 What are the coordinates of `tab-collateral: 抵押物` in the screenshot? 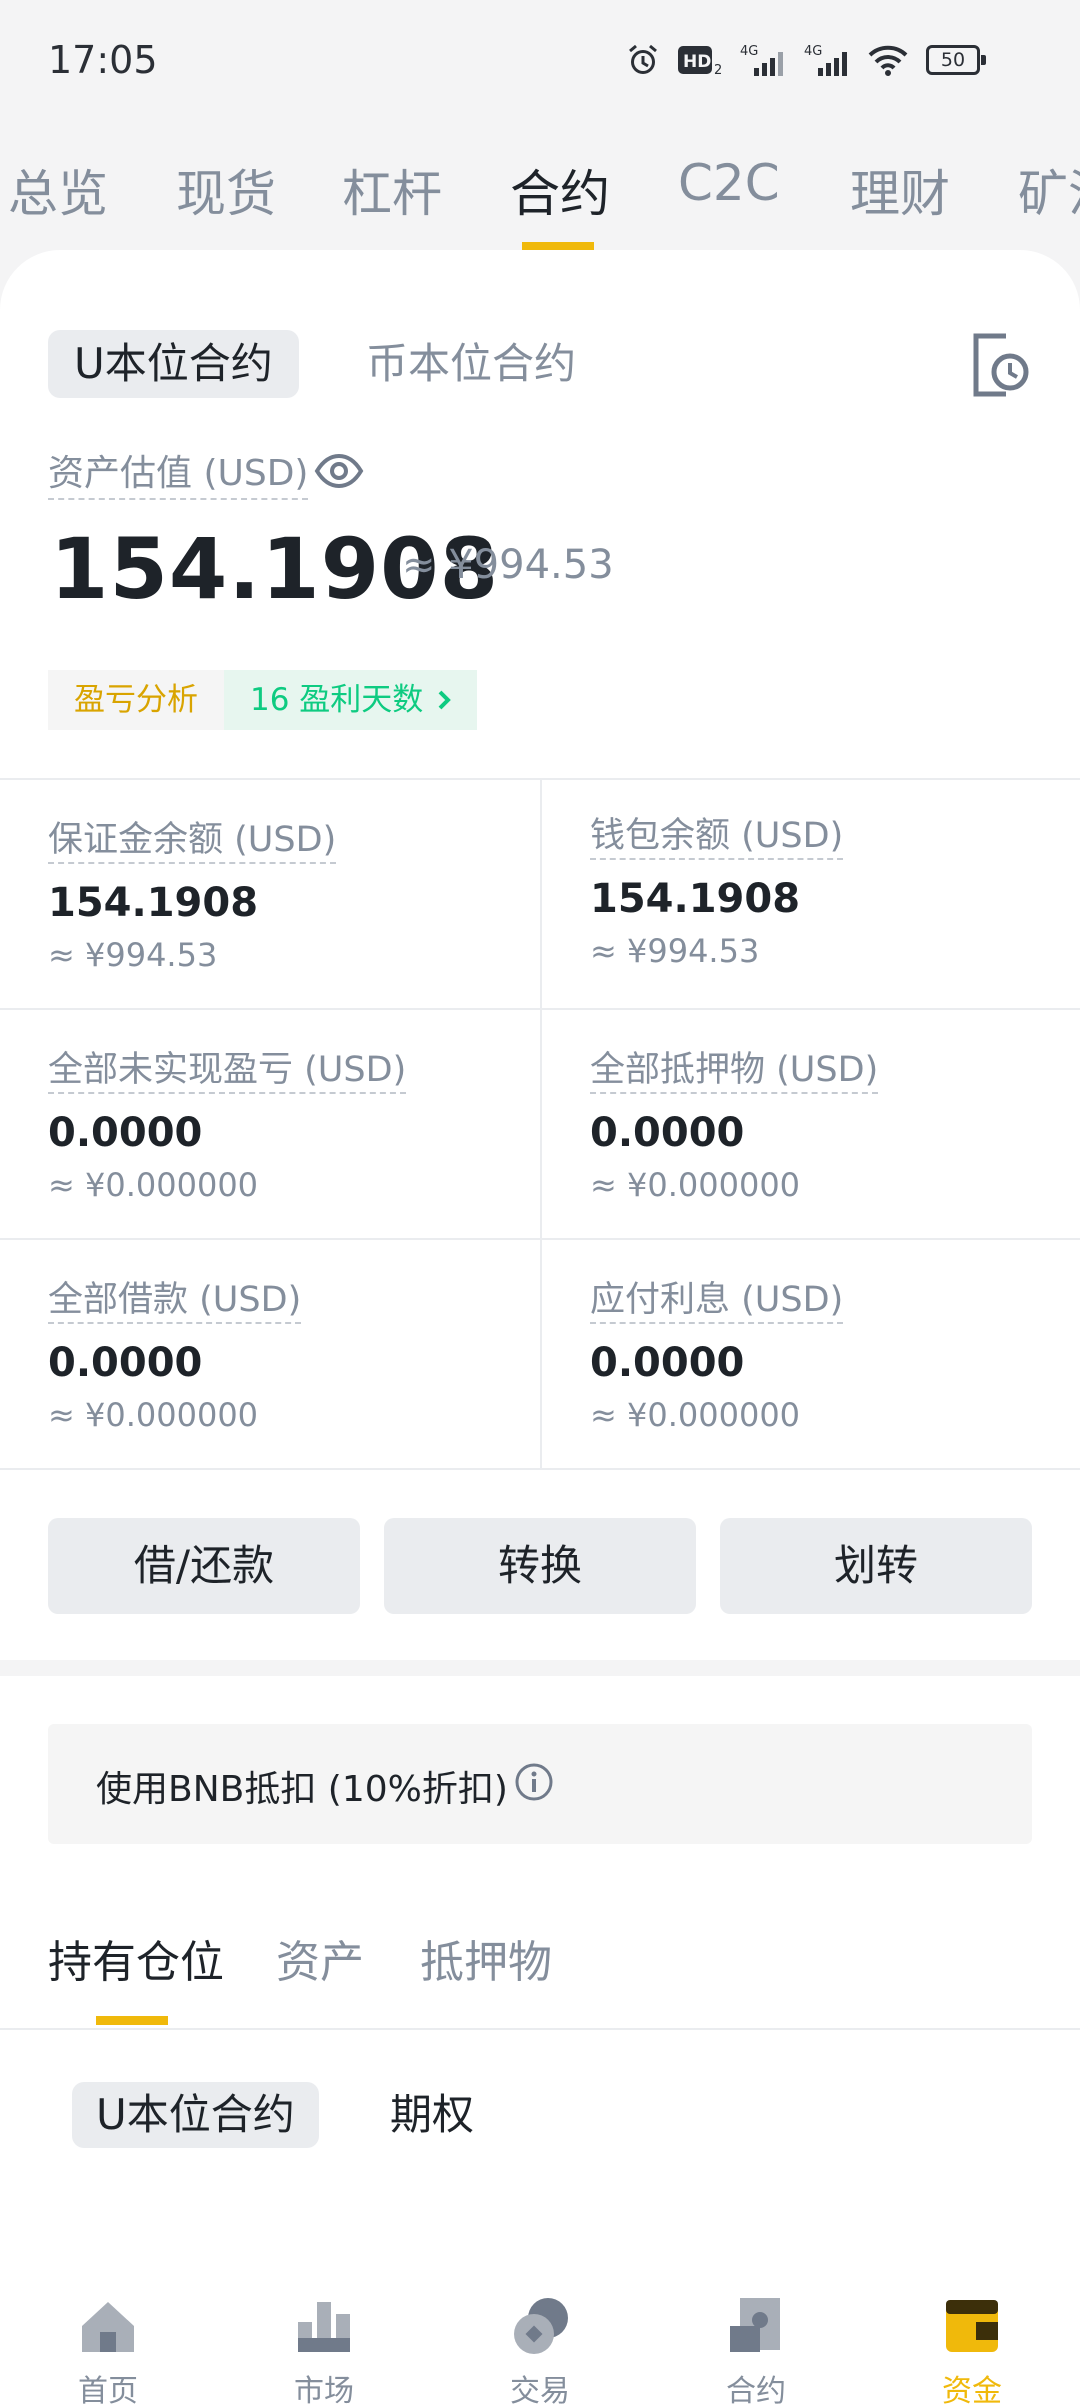 It's located at (486, 1958).